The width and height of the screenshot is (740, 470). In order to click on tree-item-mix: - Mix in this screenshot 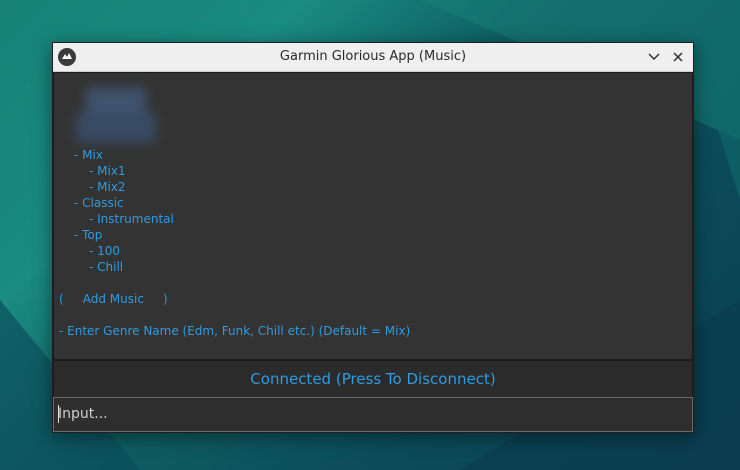, I will do `click(88, 155)`.